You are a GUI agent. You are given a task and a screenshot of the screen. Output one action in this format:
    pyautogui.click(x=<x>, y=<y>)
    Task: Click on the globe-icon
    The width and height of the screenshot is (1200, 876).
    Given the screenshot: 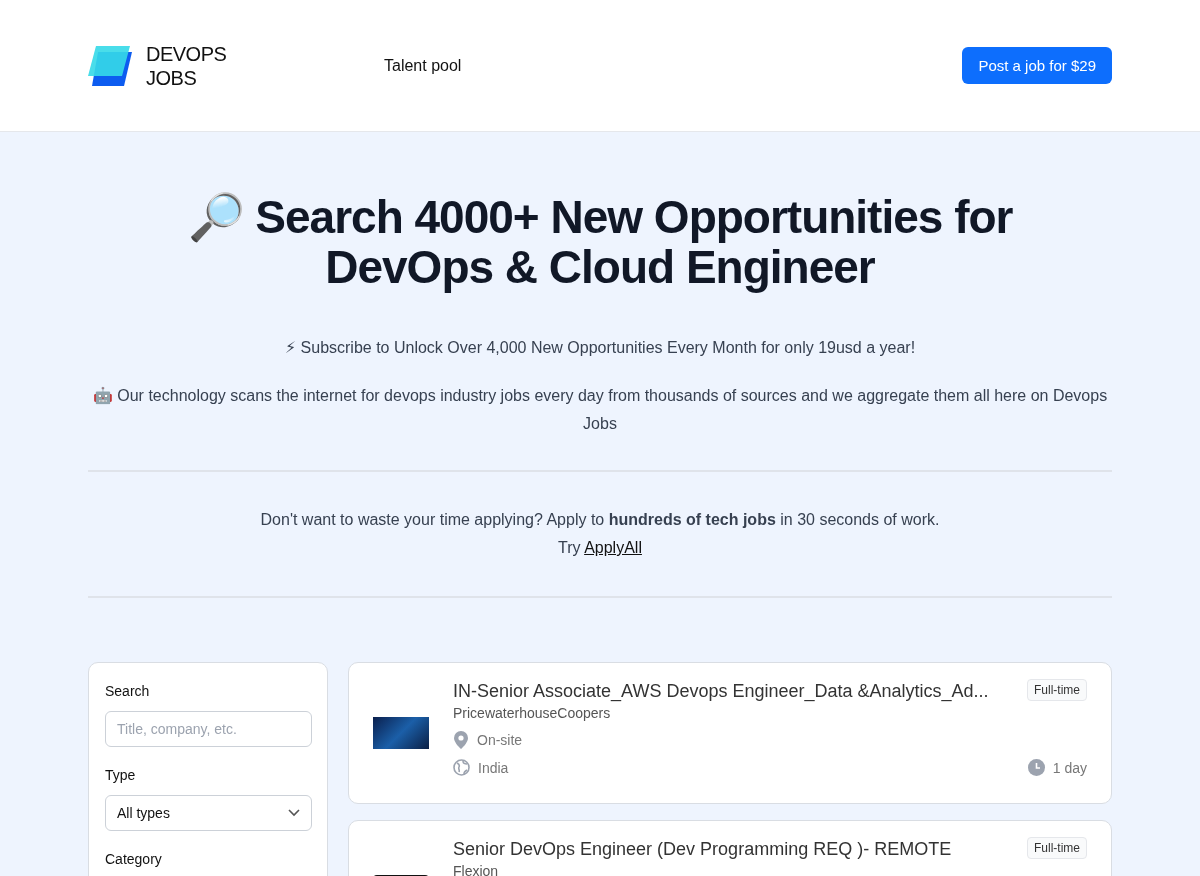 What is the action you would take?
    pyautogui.click(x=461, y=767)
    